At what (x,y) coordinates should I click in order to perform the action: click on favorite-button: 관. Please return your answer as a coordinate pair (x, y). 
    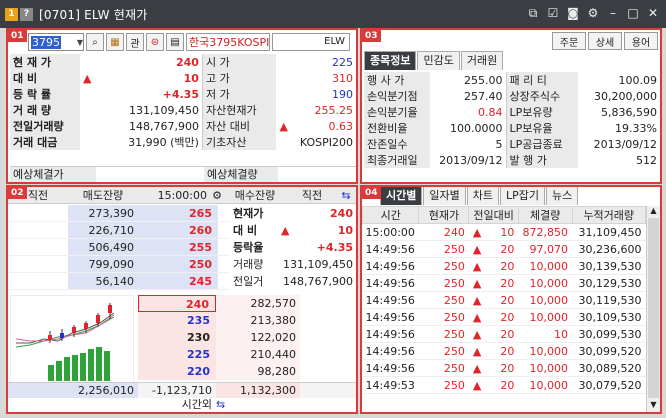
    Looking at the image, I should click on (135, 42).